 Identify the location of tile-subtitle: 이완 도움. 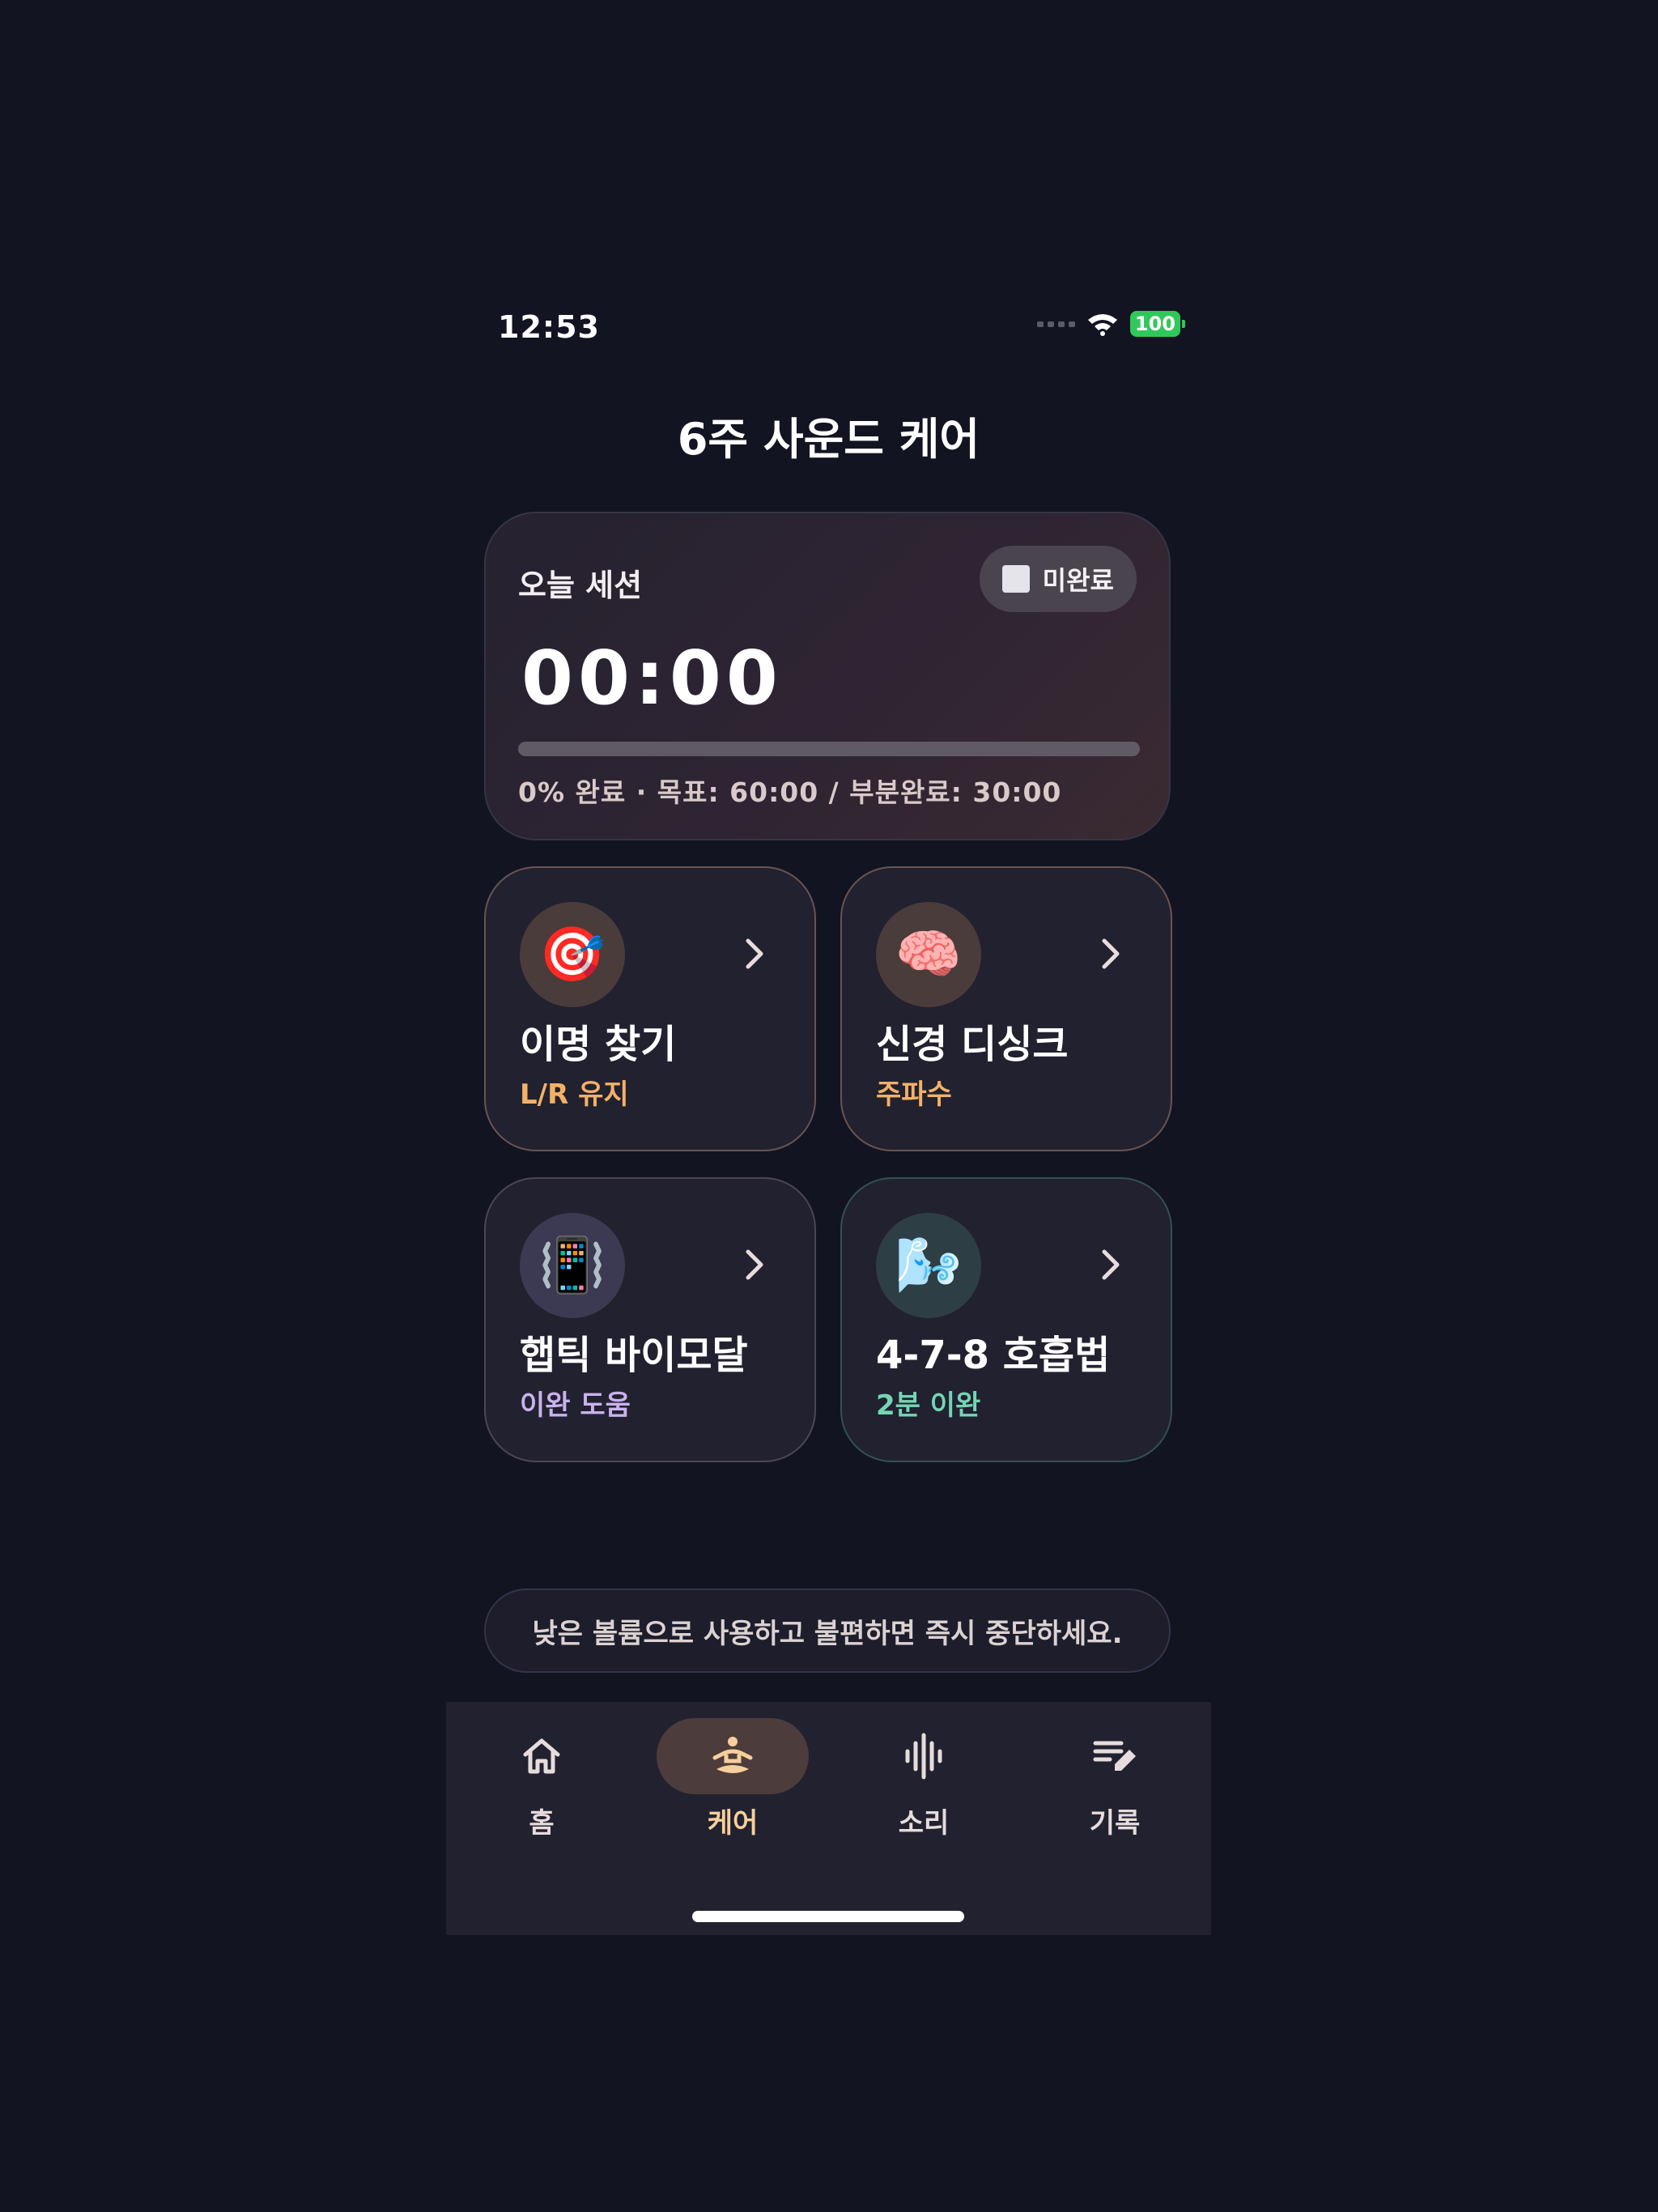
(575, 1406).